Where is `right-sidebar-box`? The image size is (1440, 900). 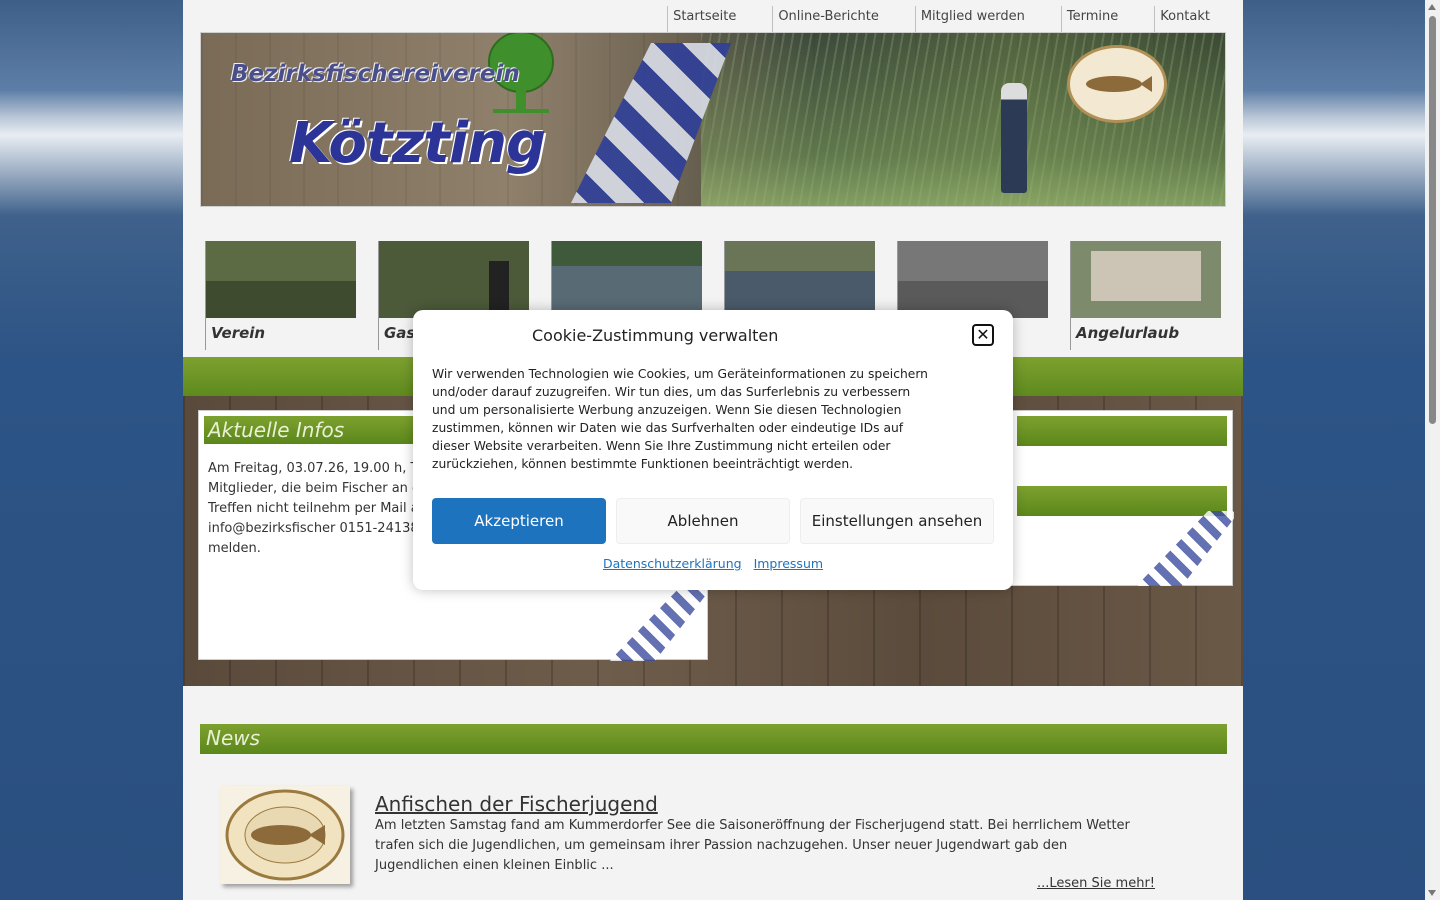
right-sidebar-box is located at coordinates (1122, 498).